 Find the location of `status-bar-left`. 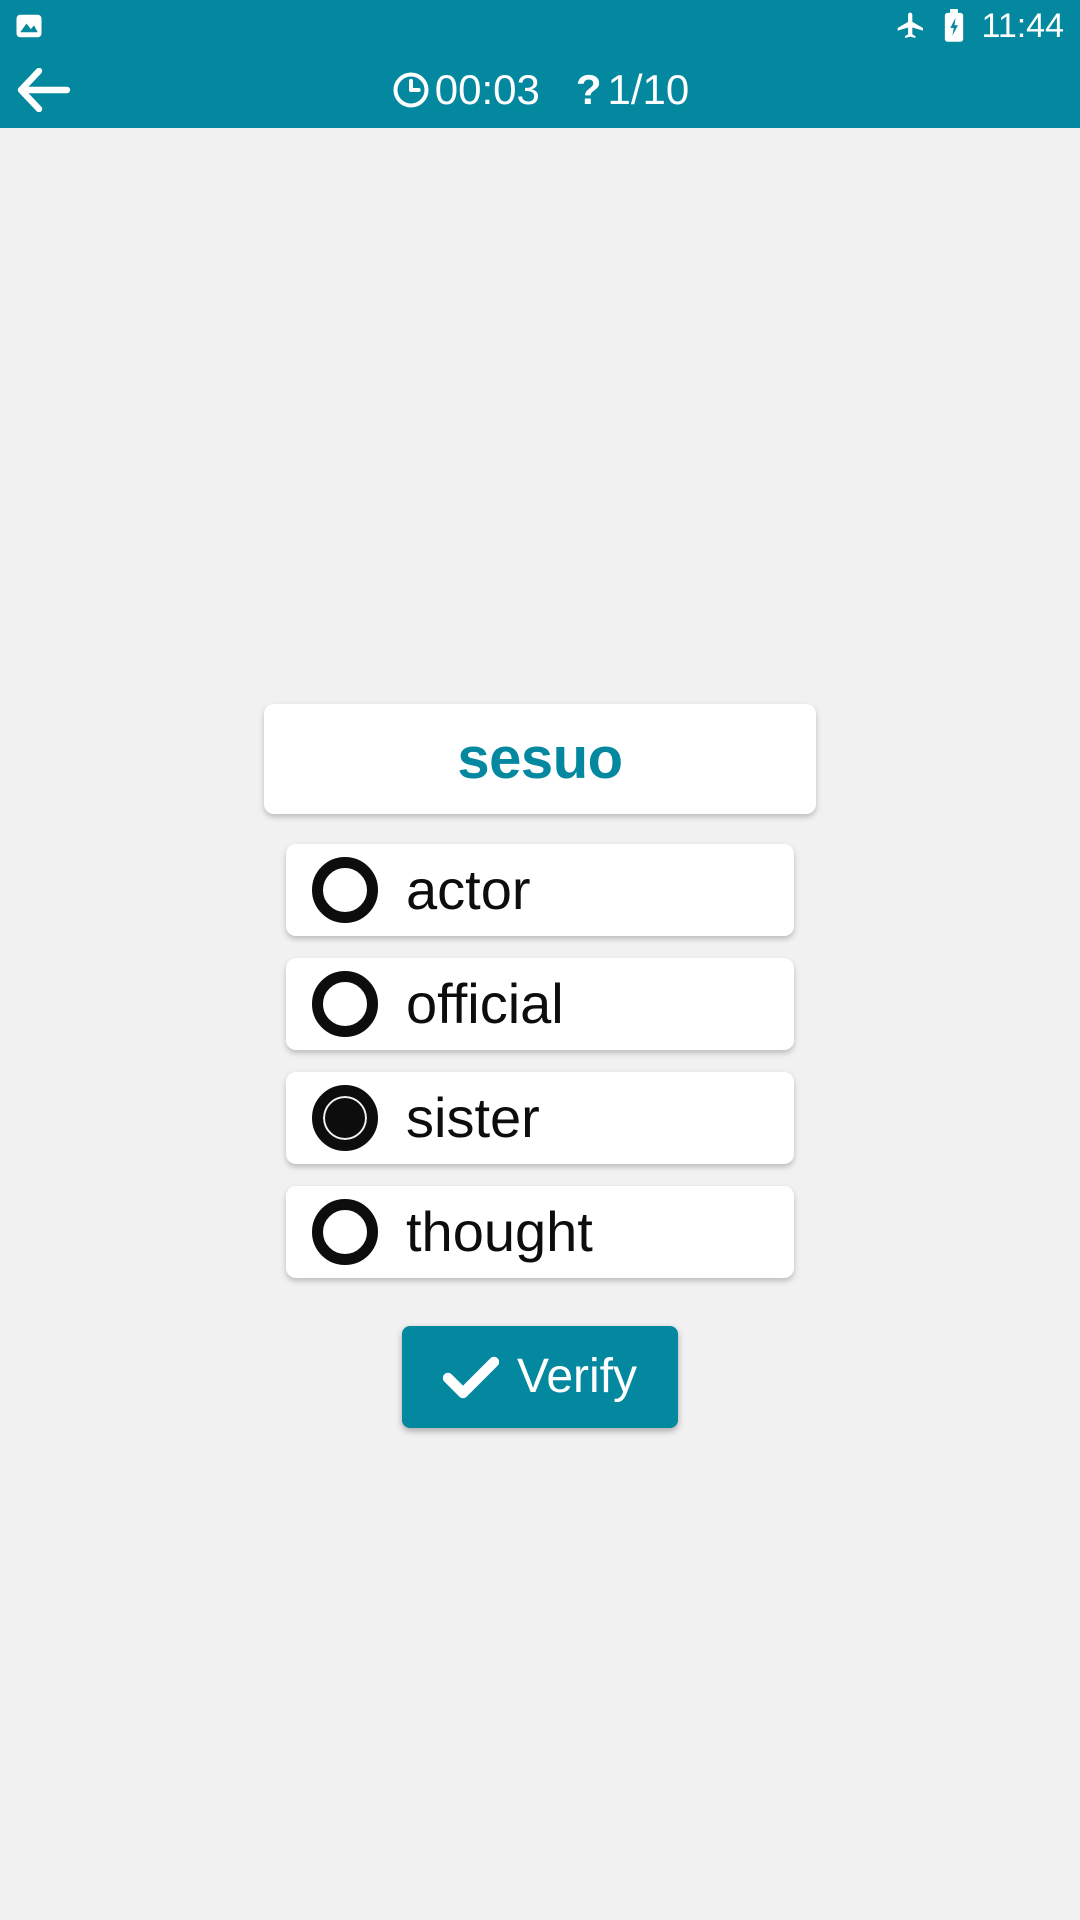

status-bar-left is located at coordinates (29, 26).